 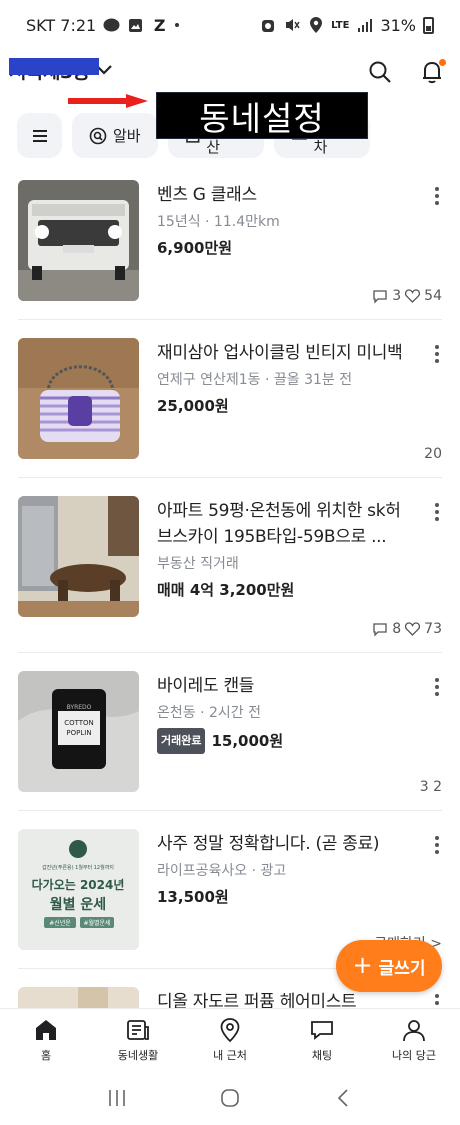 I want to click on item-price: 거래완료 15,000원, so click(x=284, y=741).